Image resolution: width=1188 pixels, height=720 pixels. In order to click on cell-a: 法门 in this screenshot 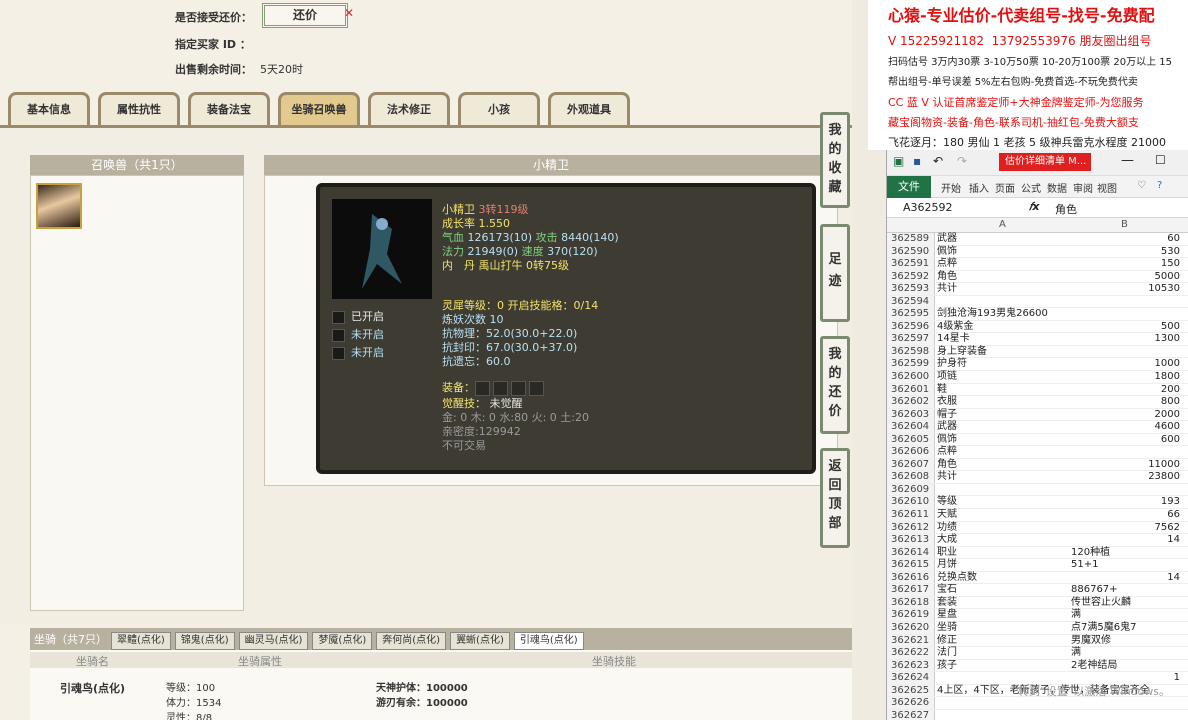, I will do `click(947, 653)`.